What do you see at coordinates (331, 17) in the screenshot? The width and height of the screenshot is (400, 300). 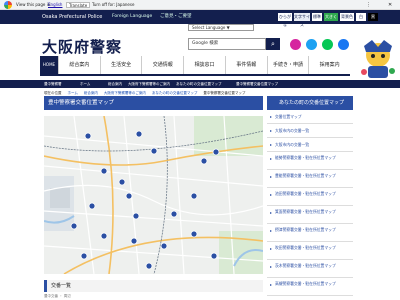 I see `chip-3: 大きく` at bounding box center [331, 17].